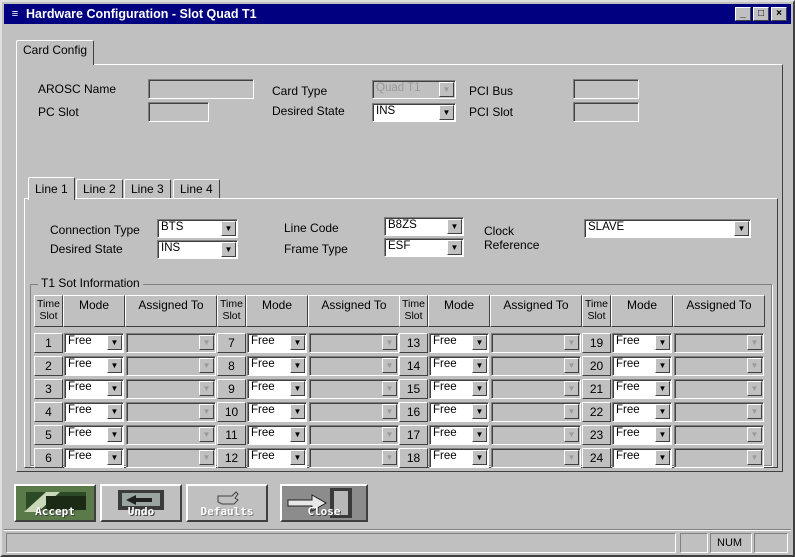  What do you see at coordinates (324, 503) in the screenshot?
I see `close-button: Close` at bounding box center [324, 503].